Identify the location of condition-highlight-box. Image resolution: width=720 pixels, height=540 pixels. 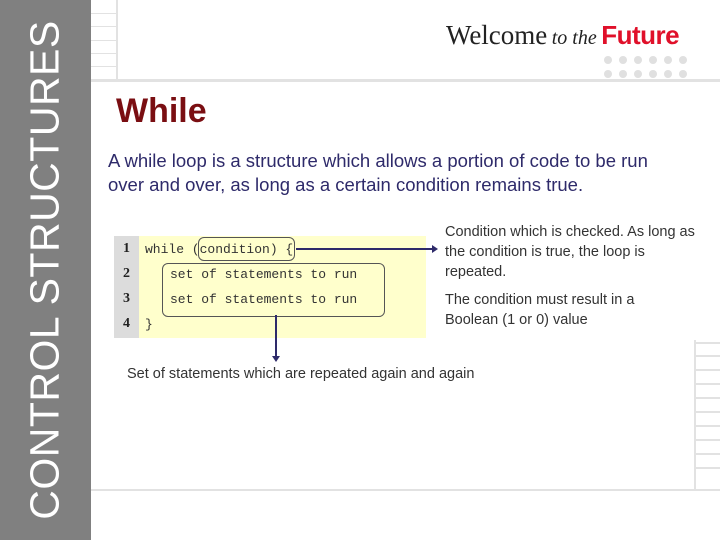
(246, 249).